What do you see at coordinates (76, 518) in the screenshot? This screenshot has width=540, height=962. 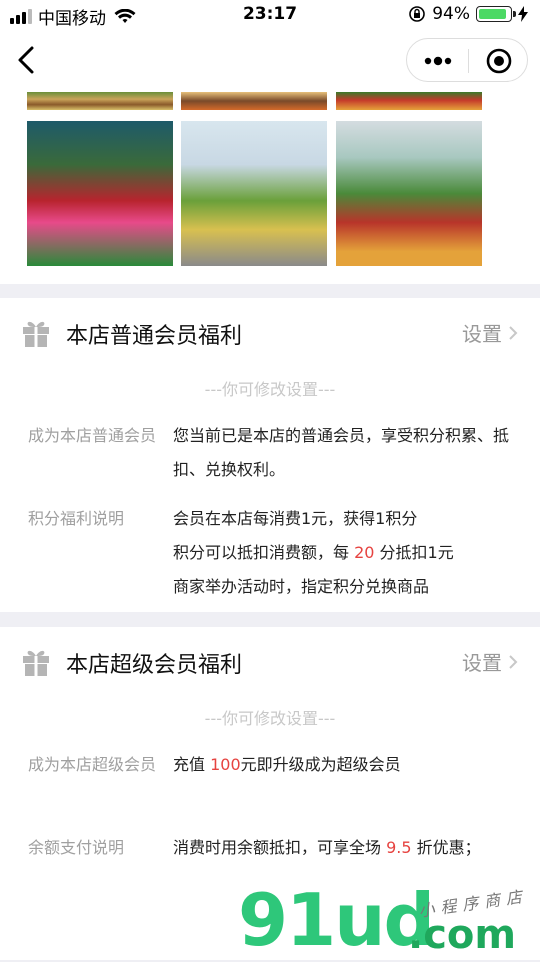 I see `row-label: 积分福利说明` at bounding box center [76, 518].